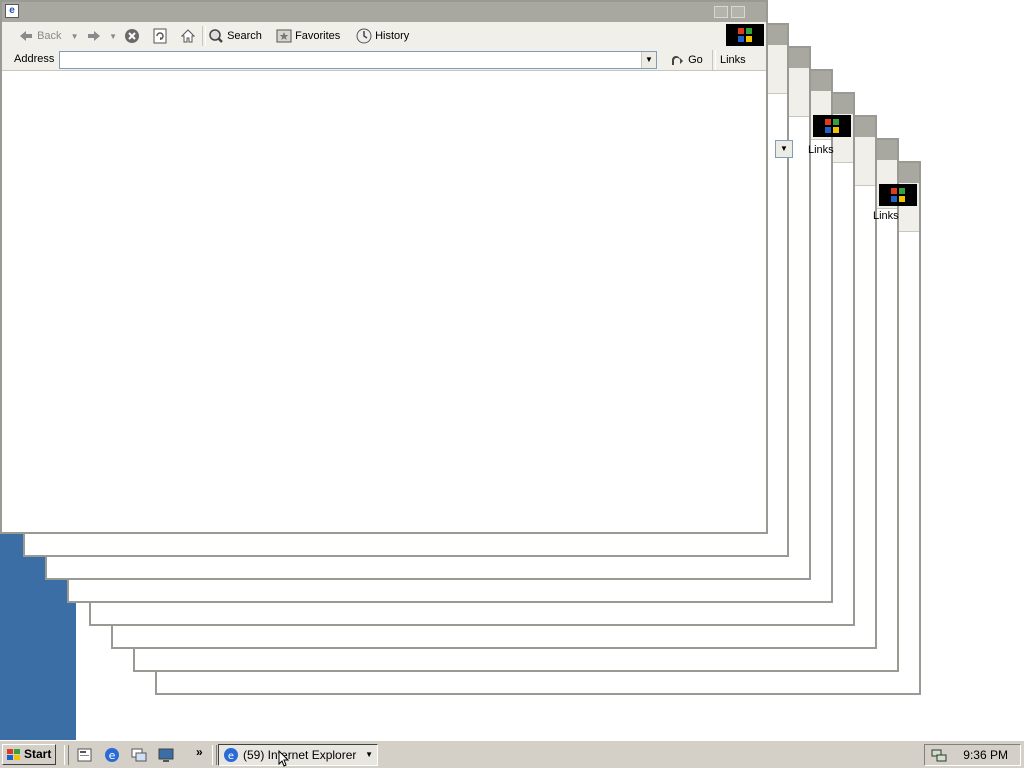  Describe the element at coordinates (139, 755) in the screenshot. I see `quicklaunch-channels-icon` at that location.